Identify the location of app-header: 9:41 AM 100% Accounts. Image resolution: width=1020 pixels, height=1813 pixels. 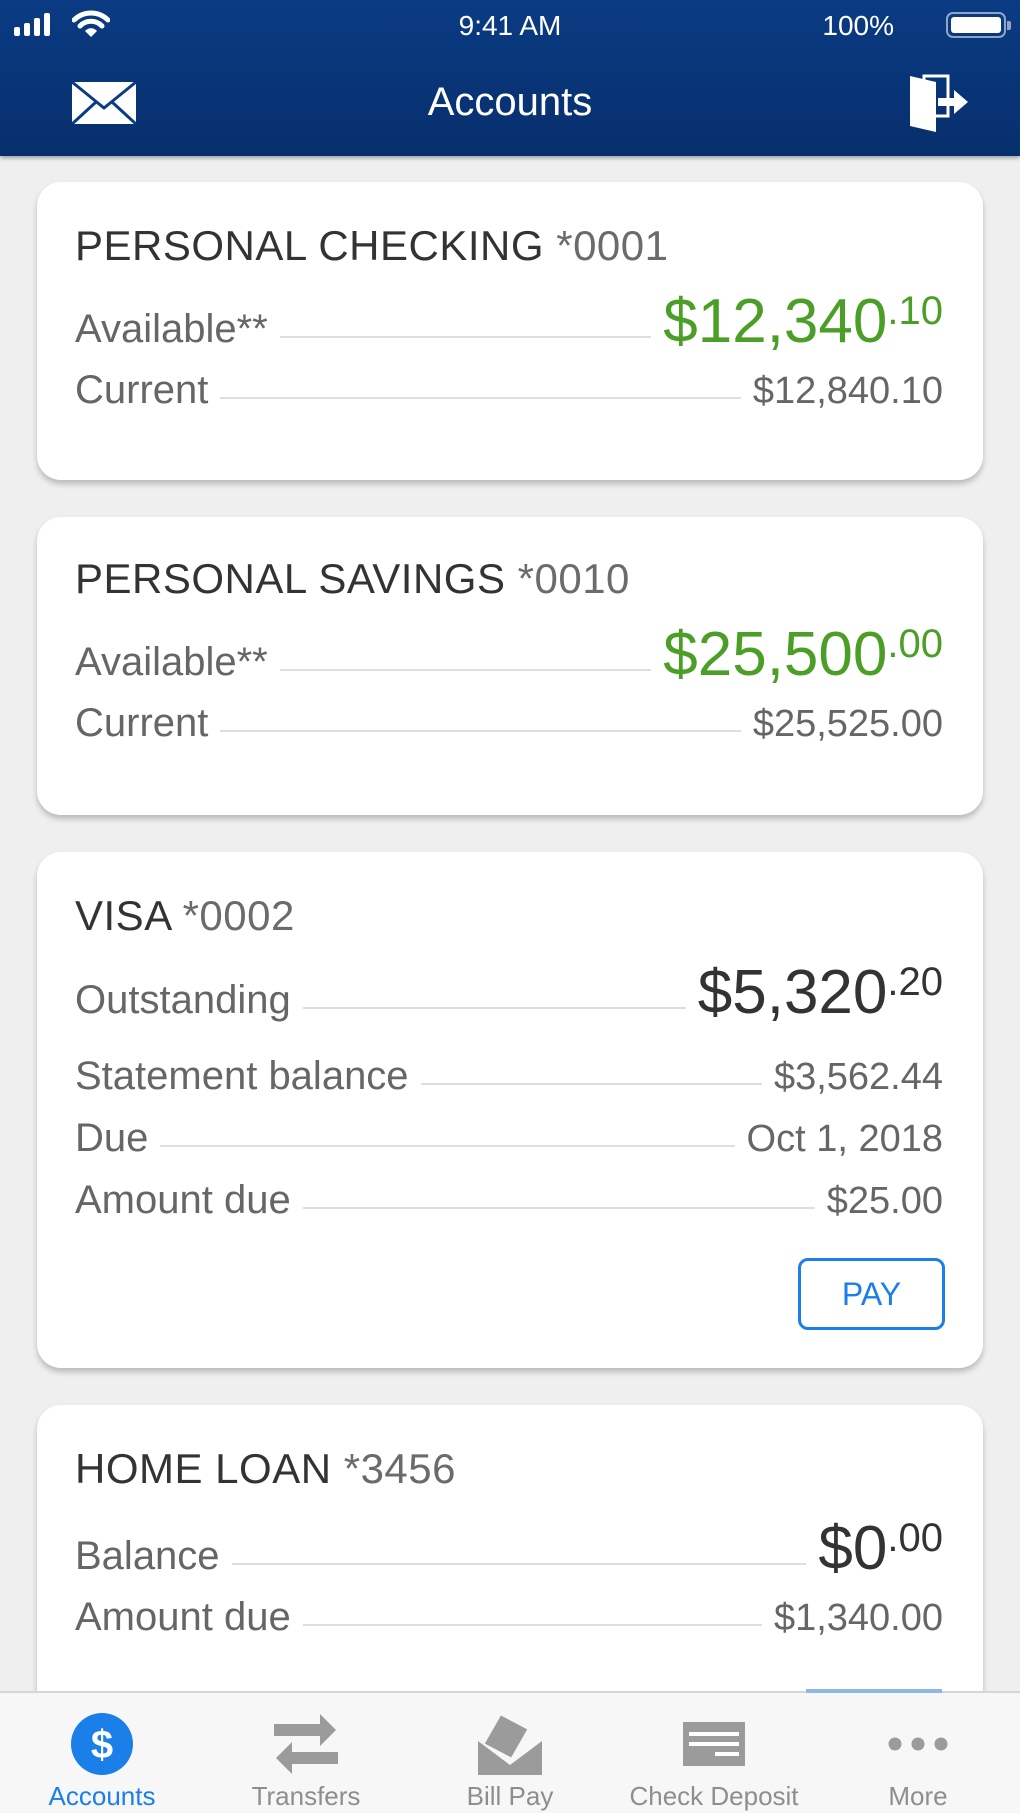
(510, 78).